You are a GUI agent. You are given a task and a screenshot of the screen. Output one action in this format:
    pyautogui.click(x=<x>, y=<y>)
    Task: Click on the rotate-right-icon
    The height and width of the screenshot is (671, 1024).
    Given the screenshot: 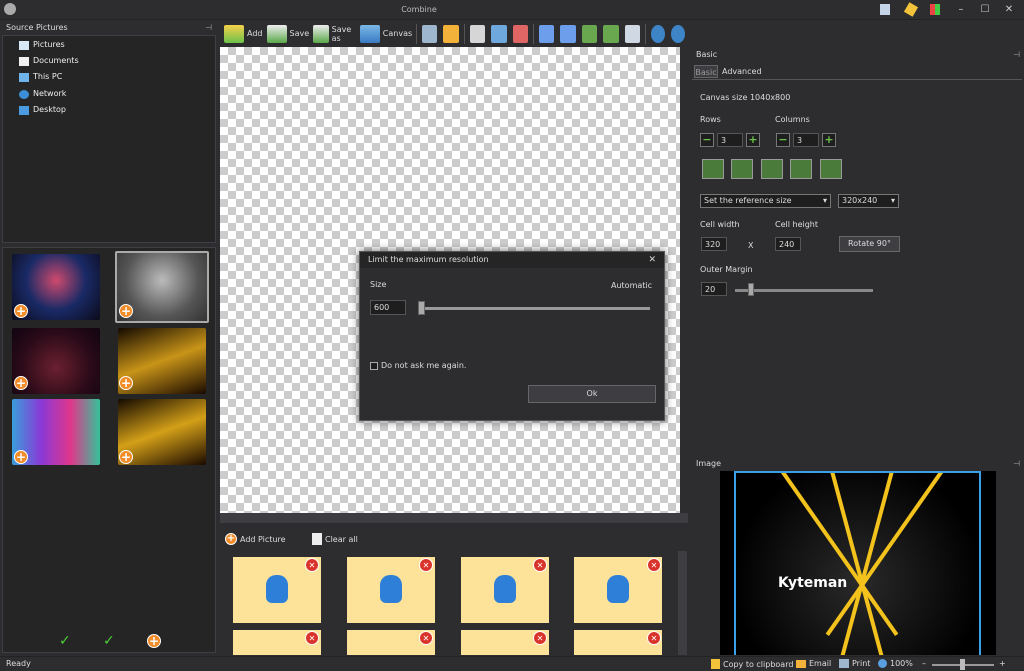 What is the action you would take?
    pyautogui.click(x=611, y=33)
    